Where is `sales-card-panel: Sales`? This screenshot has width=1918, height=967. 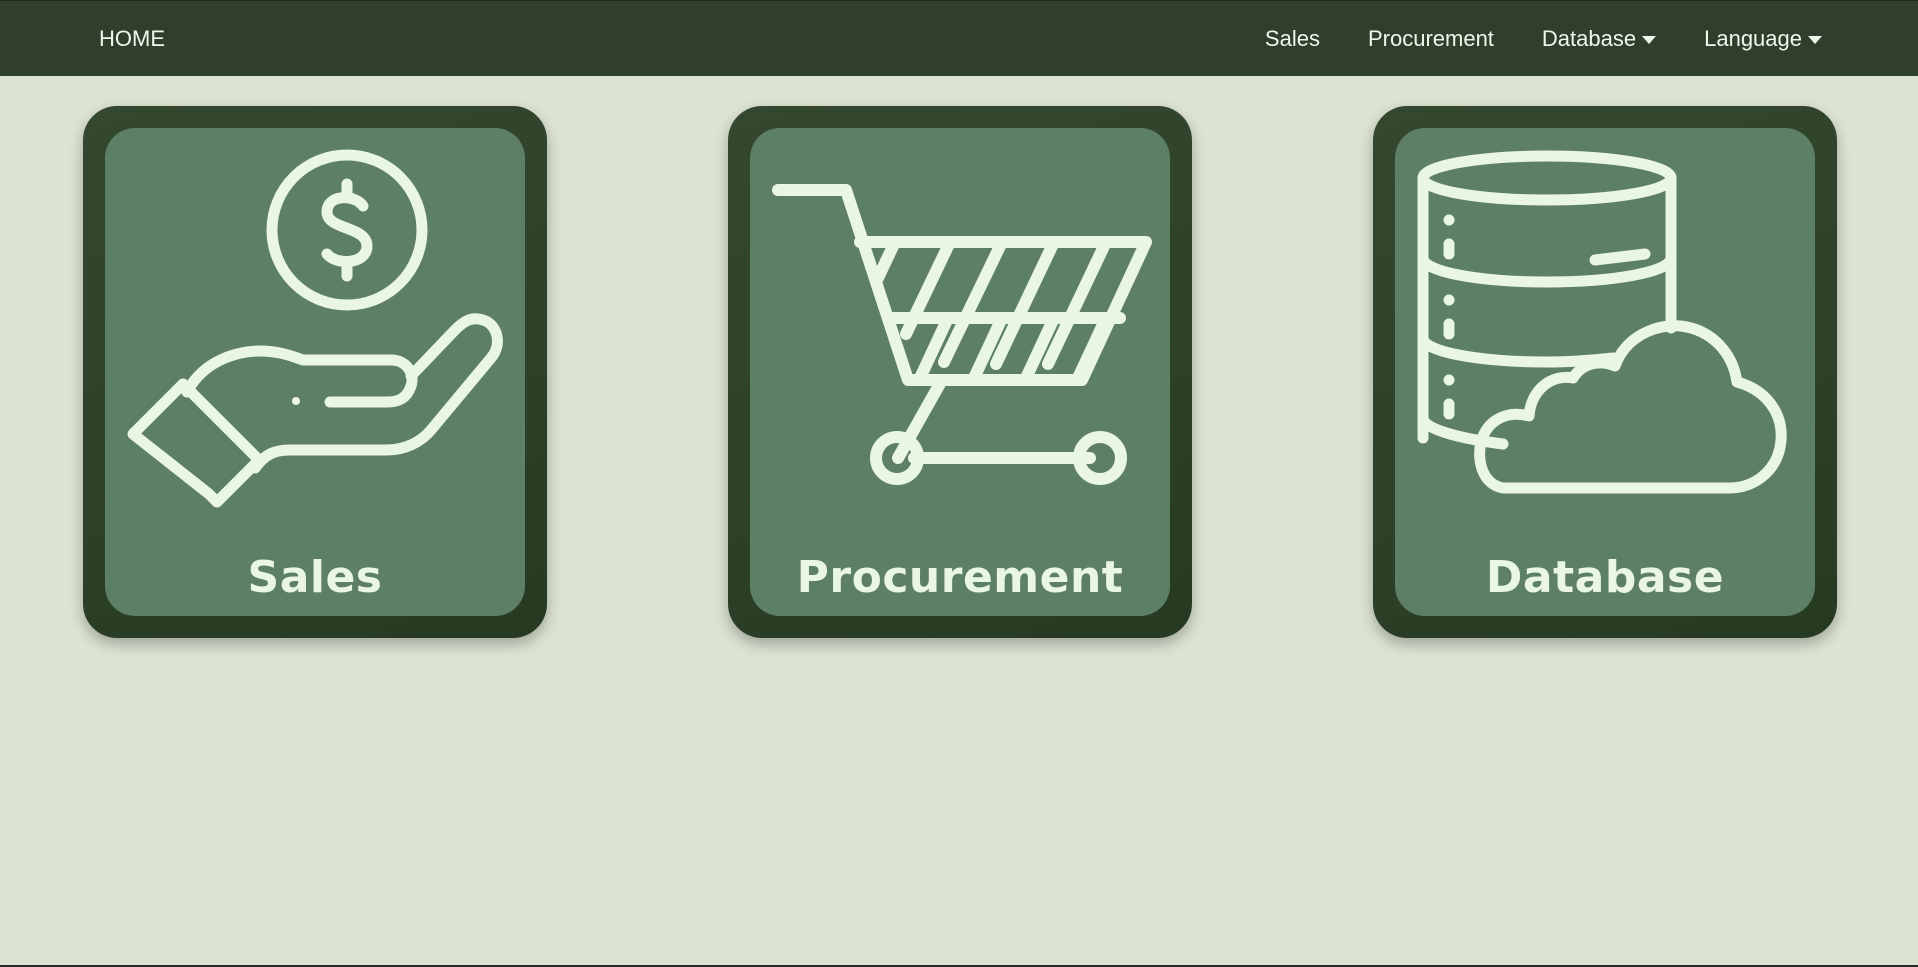
sales-card-panel: Sales is located at coordinates (315, 372).